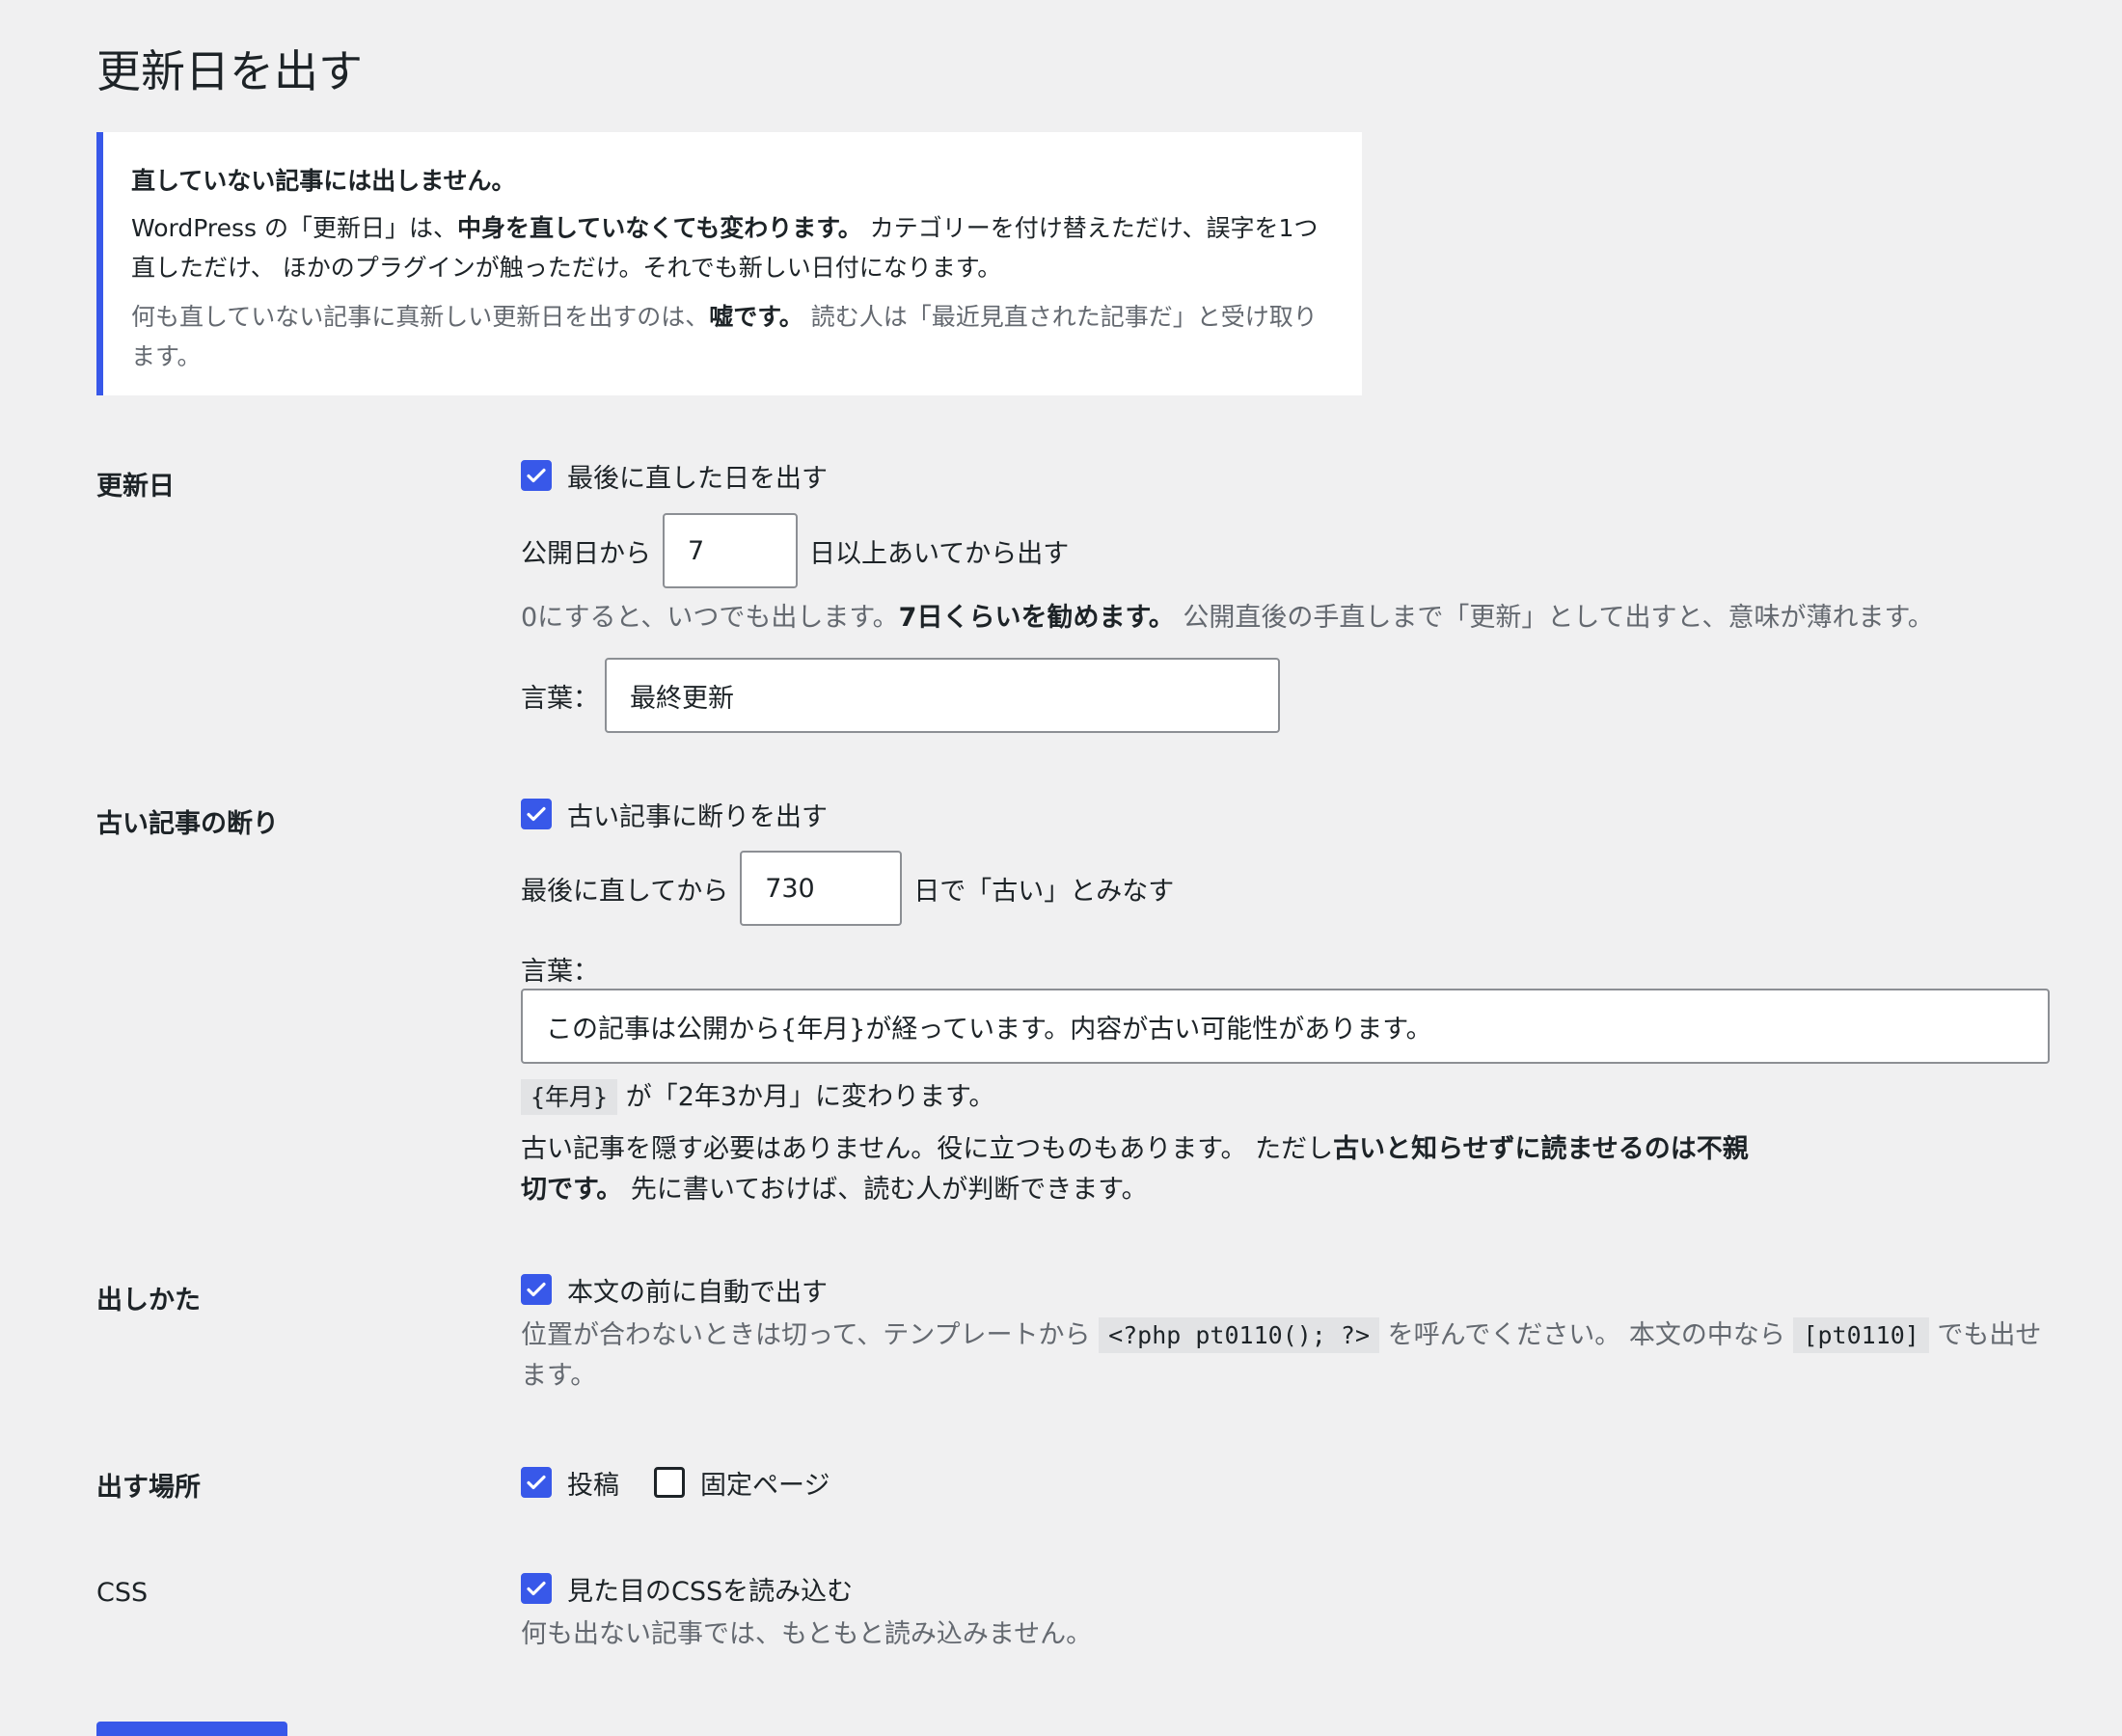 The height and width of the screenshot is (1736, 2122). I want to click on updated-days-suffix: 日以上あいてから出す, so click(940, 553).